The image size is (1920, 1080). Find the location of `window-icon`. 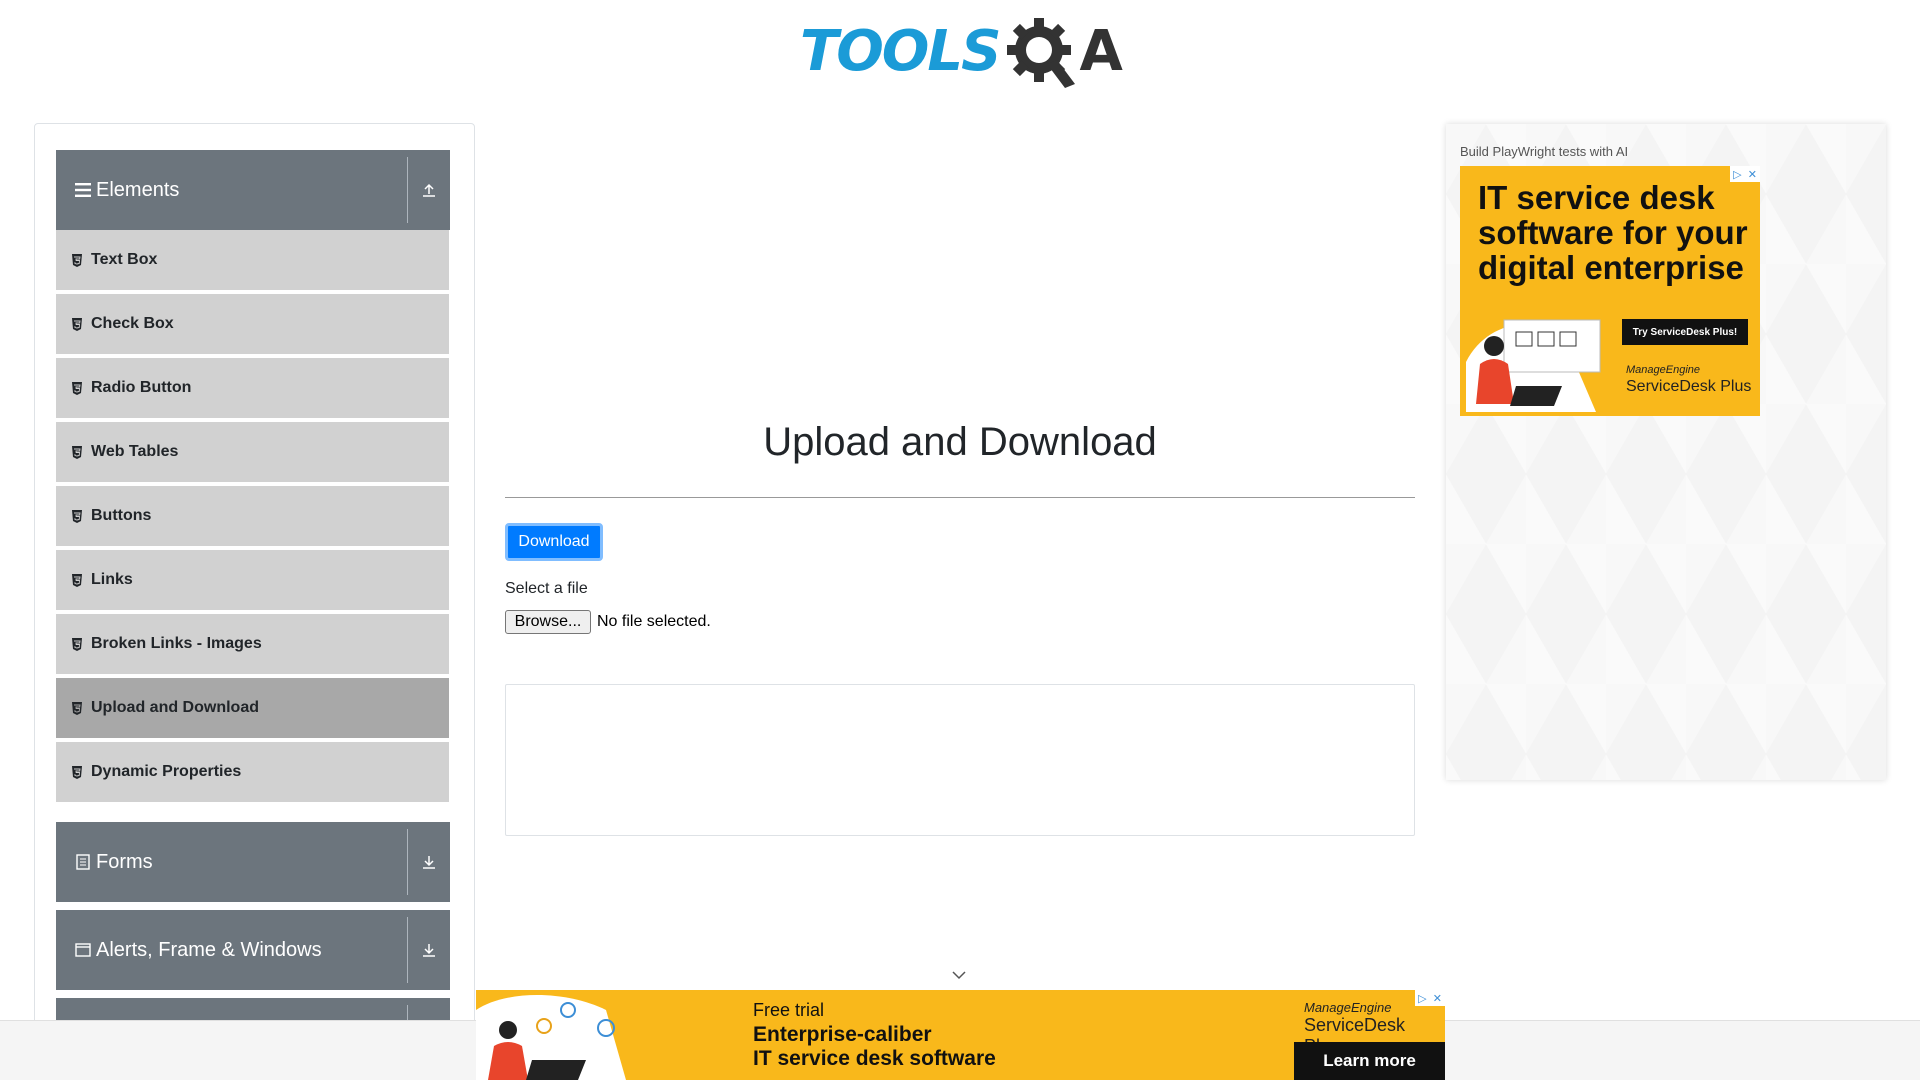

window-icon is located at coordinates (83, 950).